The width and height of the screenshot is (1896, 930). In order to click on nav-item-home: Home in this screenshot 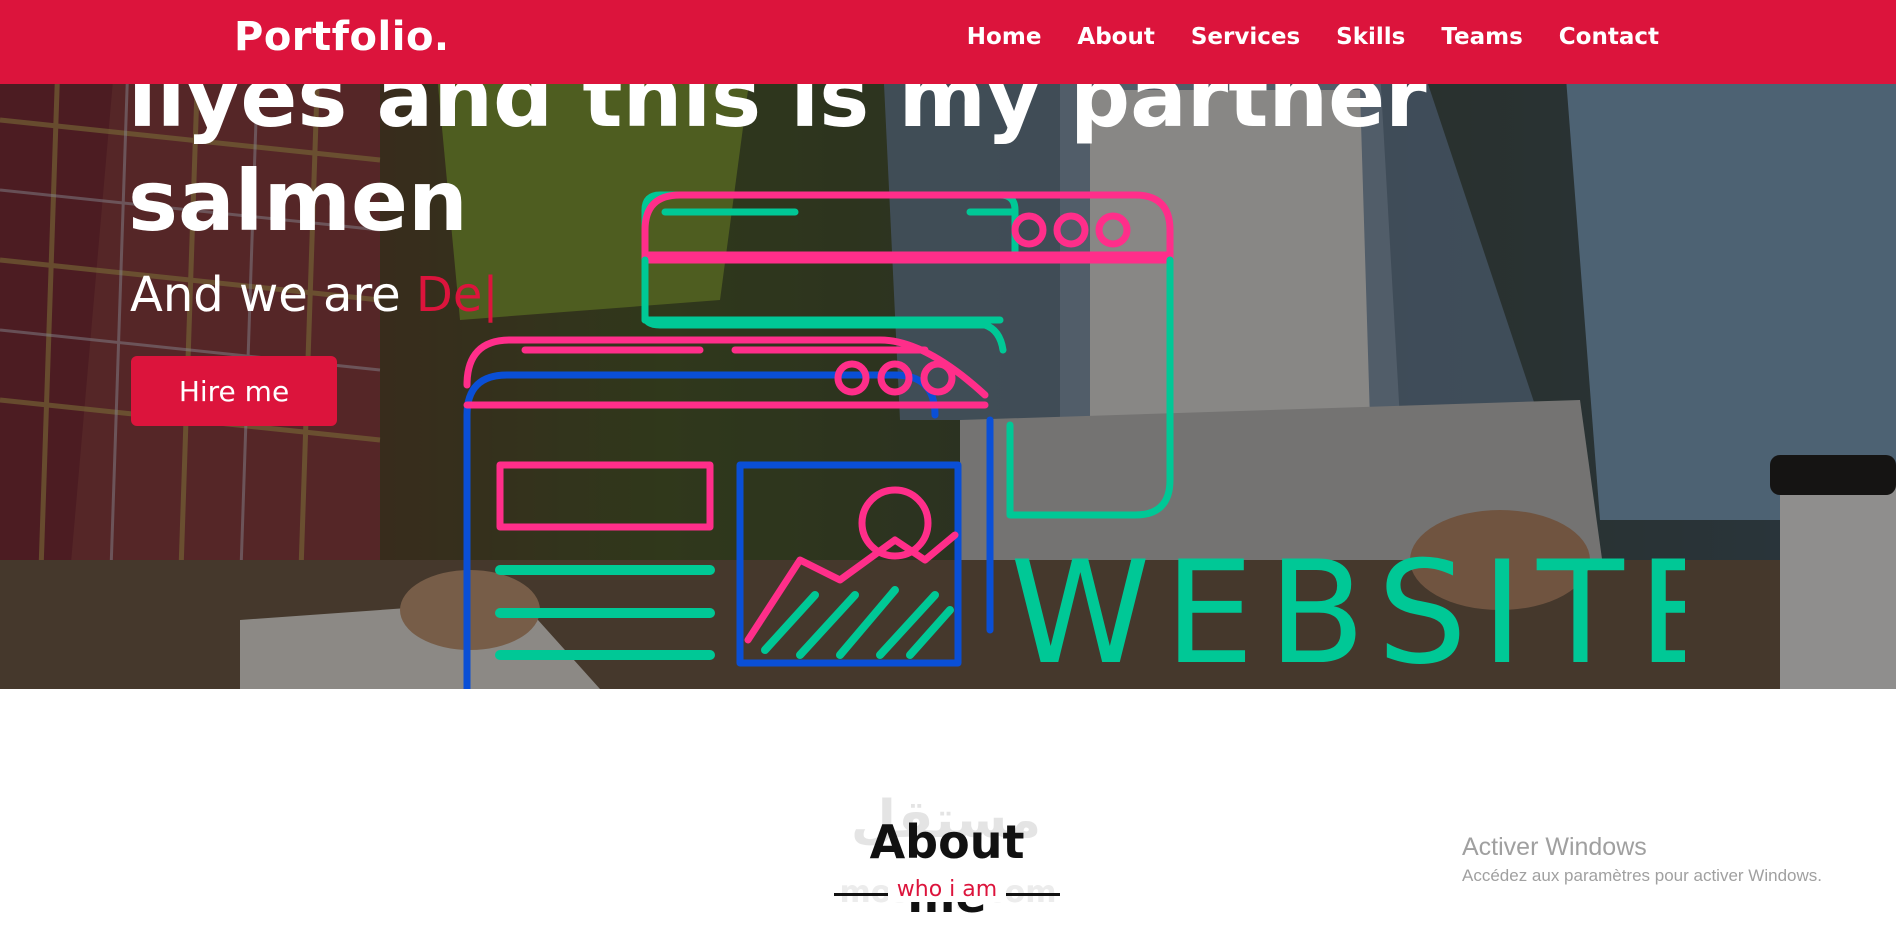, I will do `click(1004, 37)`.